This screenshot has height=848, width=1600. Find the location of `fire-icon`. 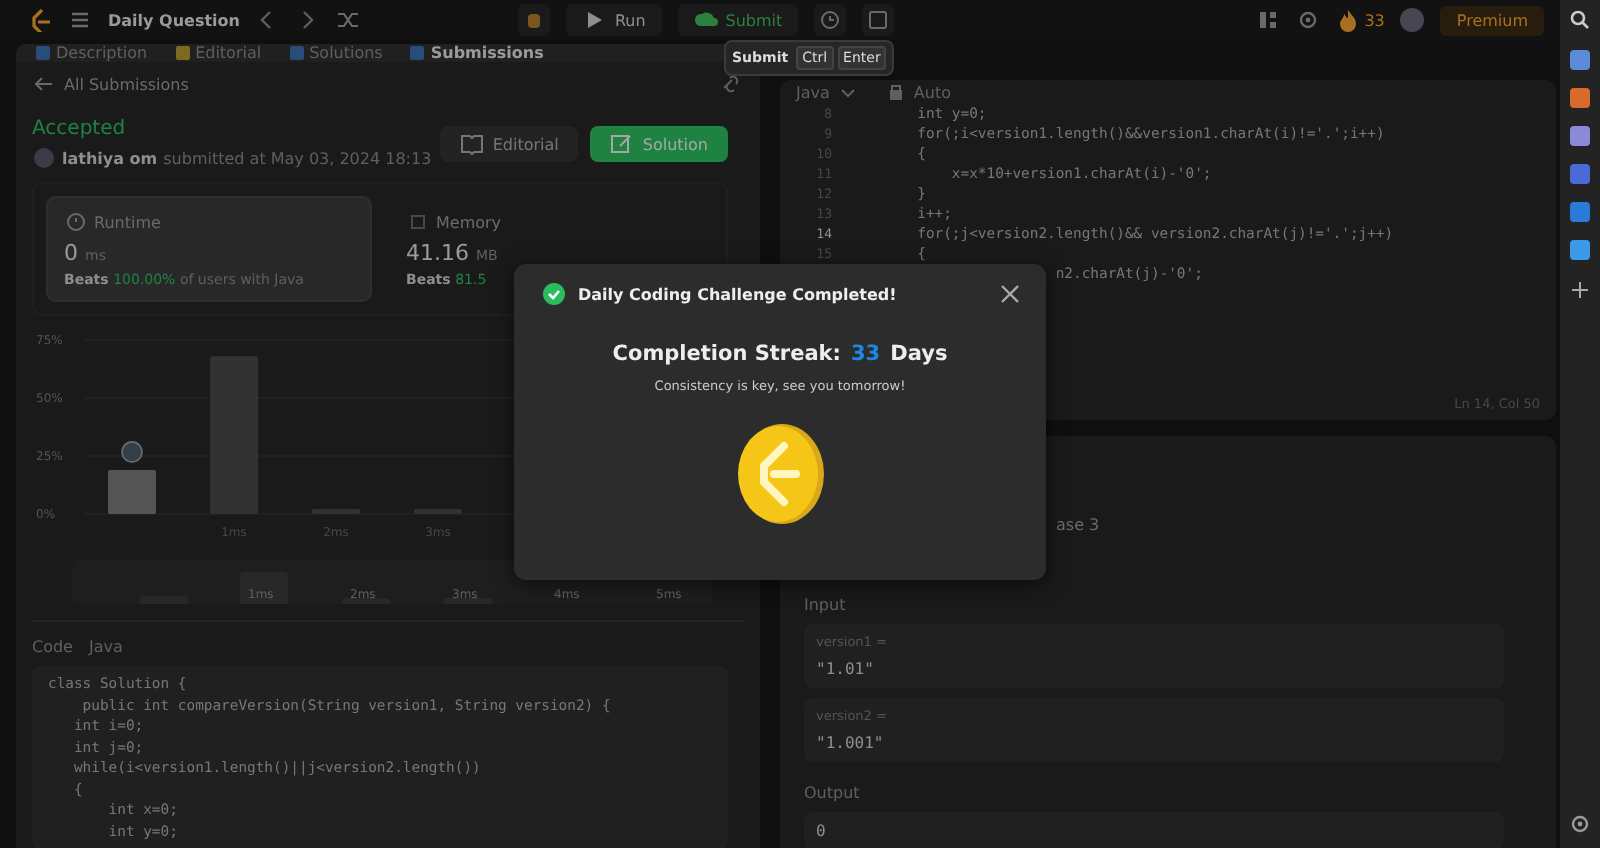

fire-icon is located at coordinates (1348, 20).